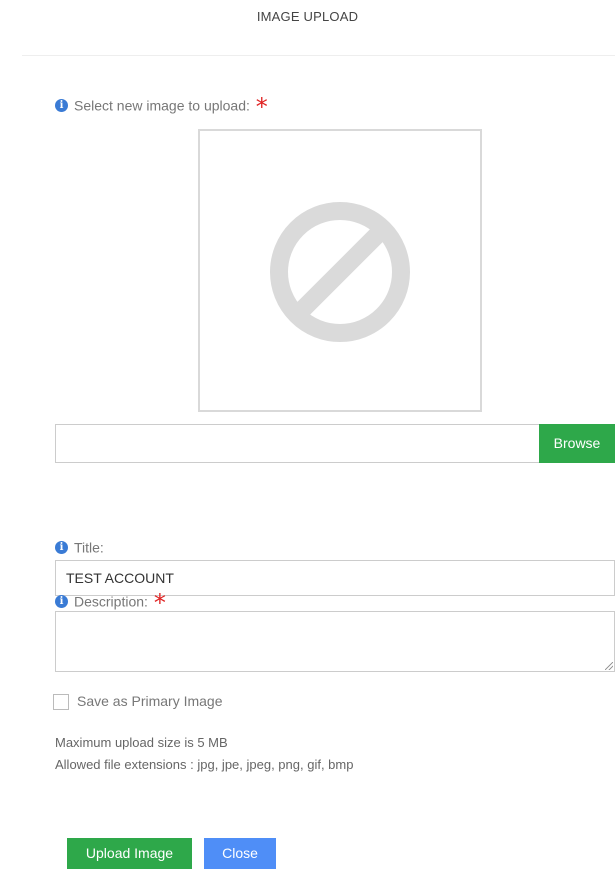 This screenshot has height=869, width=615. Describe the element at coordinates (129, 853) in the screenshot. I see `upload-image-button: Upload Image` at that location.